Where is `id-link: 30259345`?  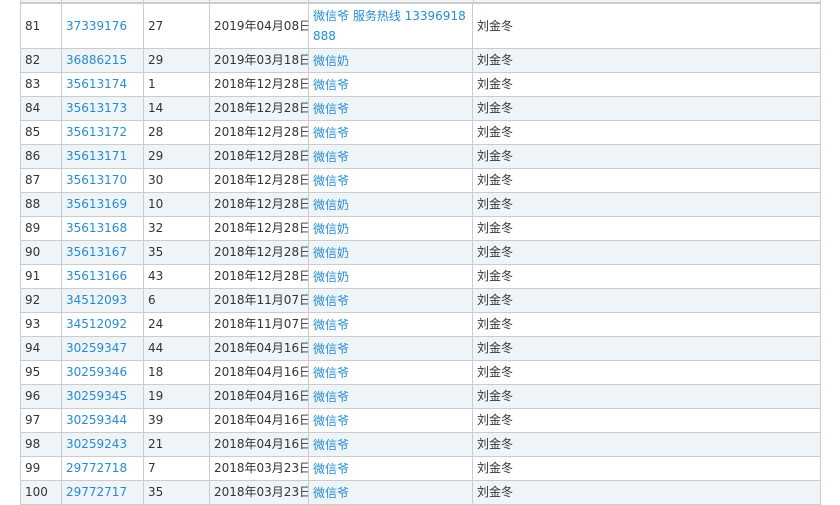
id-link: 30259345 is located at coordinates (96, 396).